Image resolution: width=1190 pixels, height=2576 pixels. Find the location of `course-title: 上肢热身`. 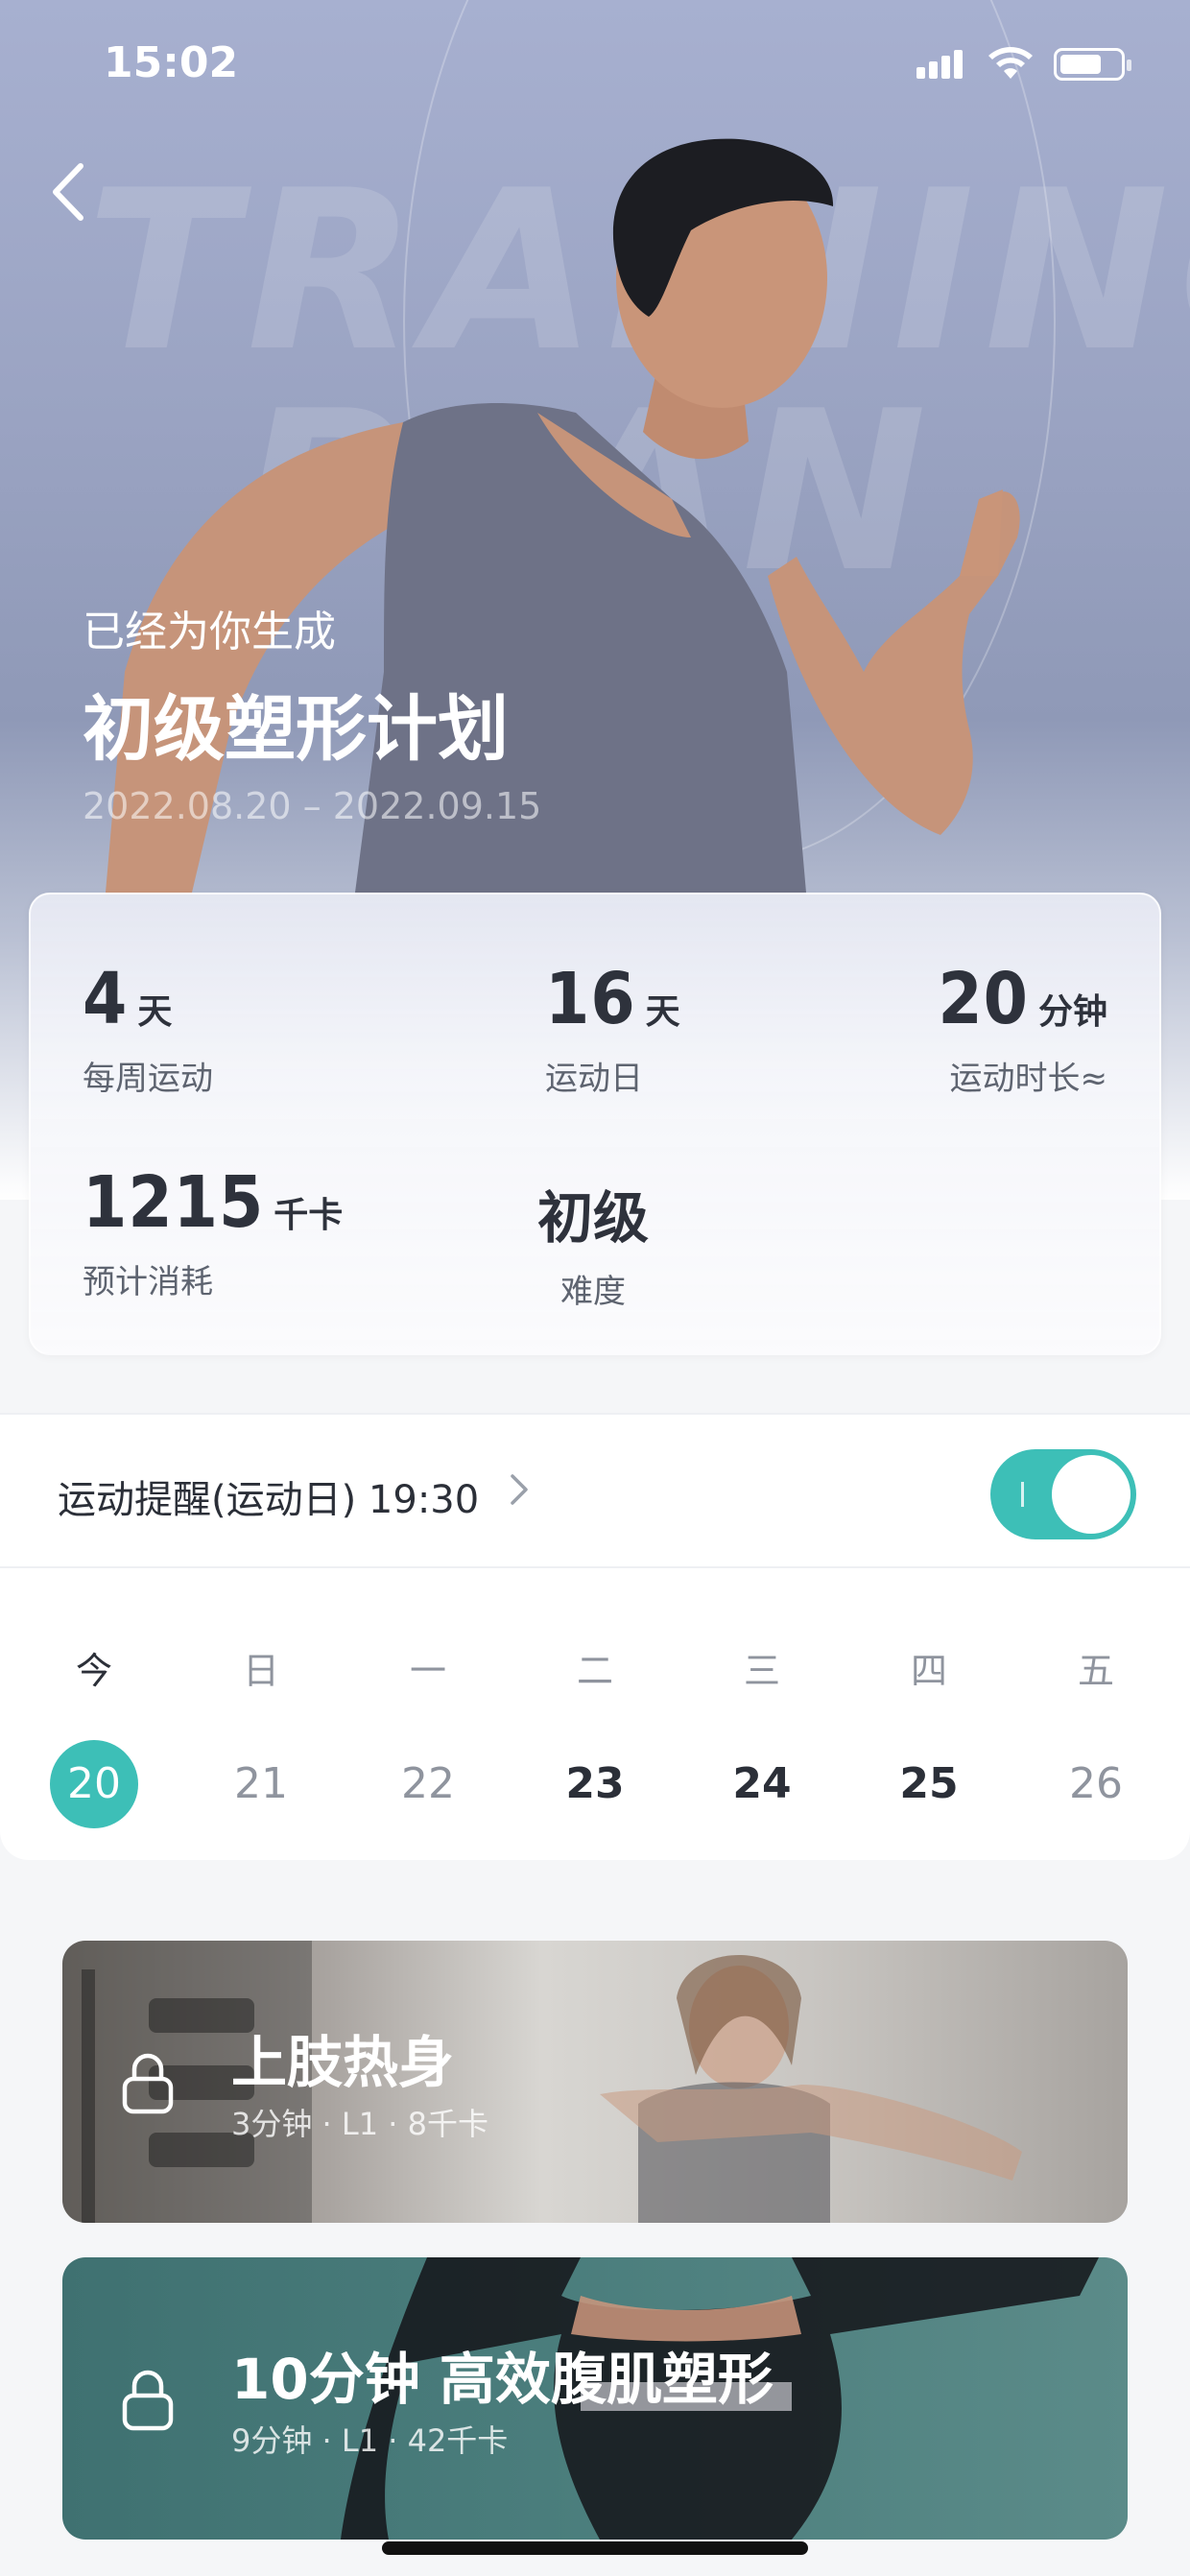

course-title: 上肢热身 is located at coordinates (343, 2062).